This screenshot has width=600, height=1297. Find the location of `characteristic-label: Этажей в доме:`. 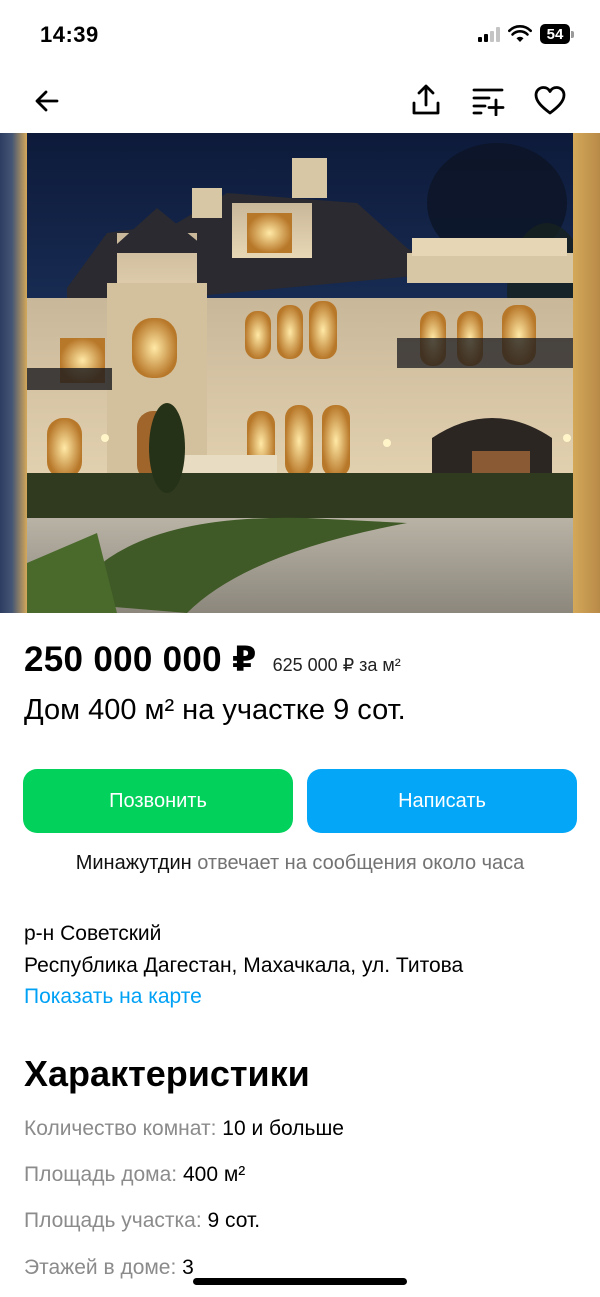

characteristic-label: Этажей в доме: is located at coordinates (100, 1267).